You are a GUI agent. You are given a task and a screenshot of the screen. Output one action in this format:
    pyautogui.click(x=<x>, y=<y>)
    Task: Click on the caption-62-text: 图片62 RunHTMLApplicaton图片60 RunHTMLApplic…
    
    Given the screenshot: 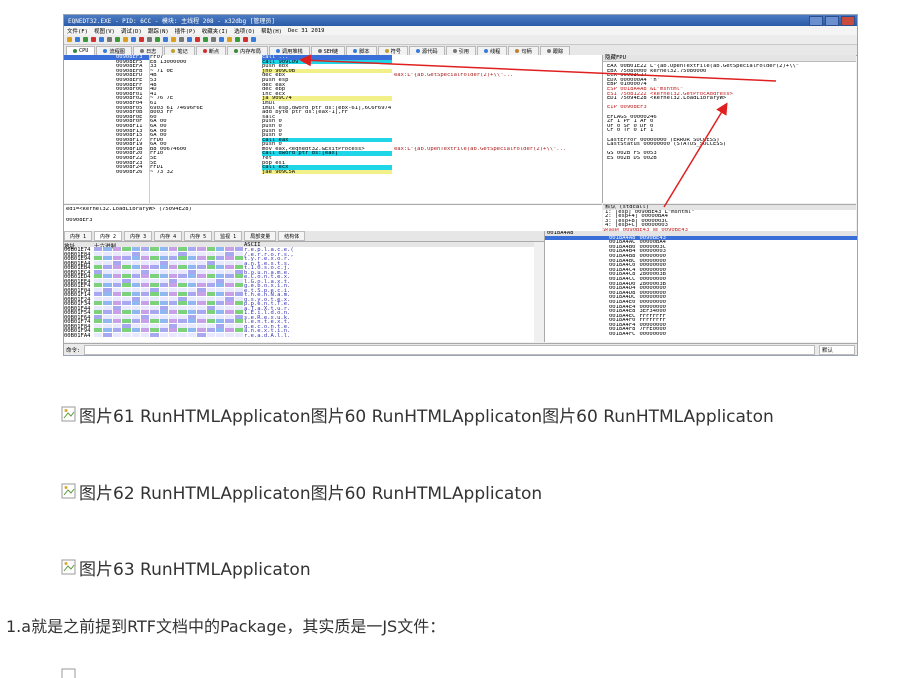 What is the action you would take?
    pyautogui.click(x=311, y=493)
    